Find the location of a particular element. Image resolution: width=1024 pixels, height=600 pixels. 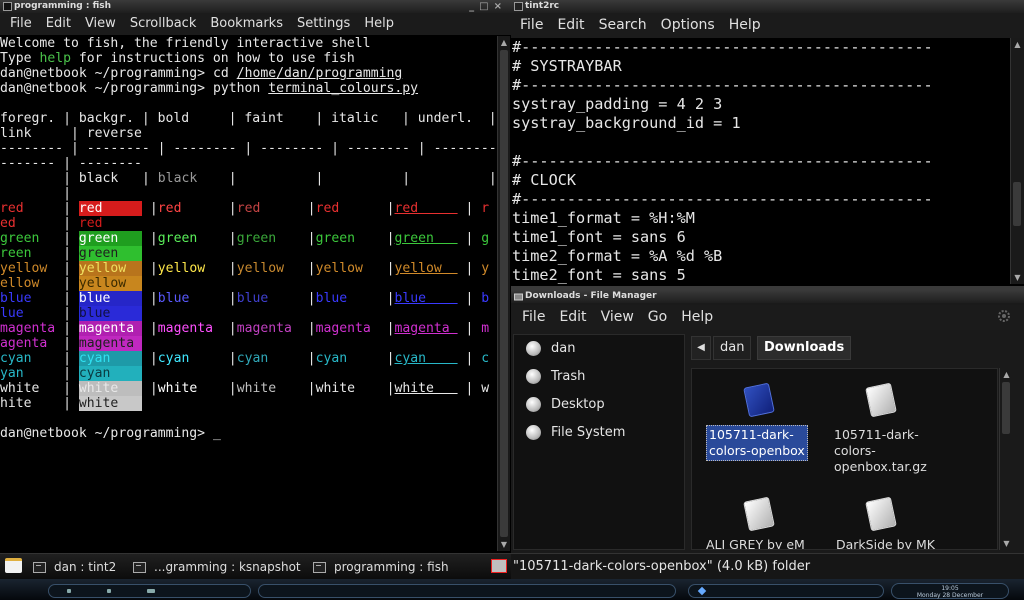

terminal-menu-edit: Edit is located at coordinates (58, 24).